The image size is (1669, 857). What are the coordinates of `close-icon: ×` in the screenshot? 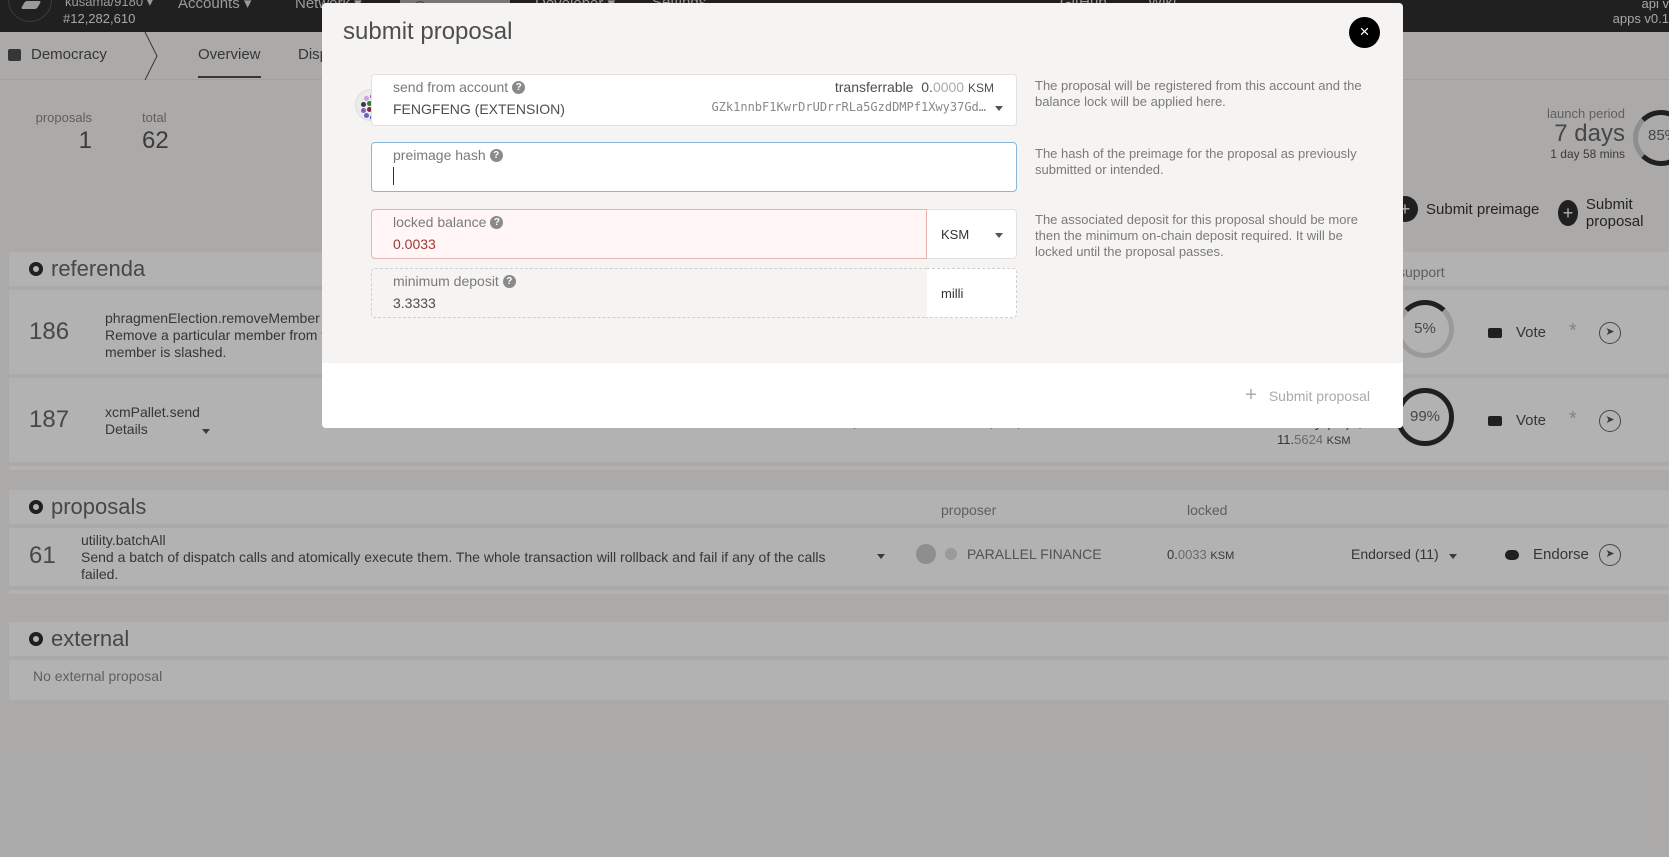 It's located at (1364, 31).